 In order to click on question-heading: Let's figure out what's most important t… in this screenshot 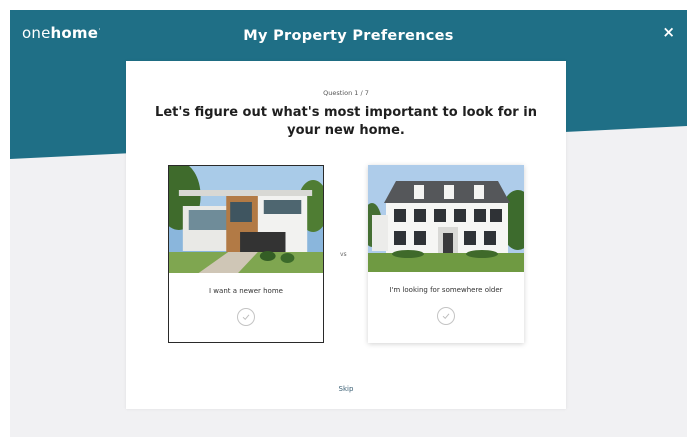, I will do `click(346, 121)`.